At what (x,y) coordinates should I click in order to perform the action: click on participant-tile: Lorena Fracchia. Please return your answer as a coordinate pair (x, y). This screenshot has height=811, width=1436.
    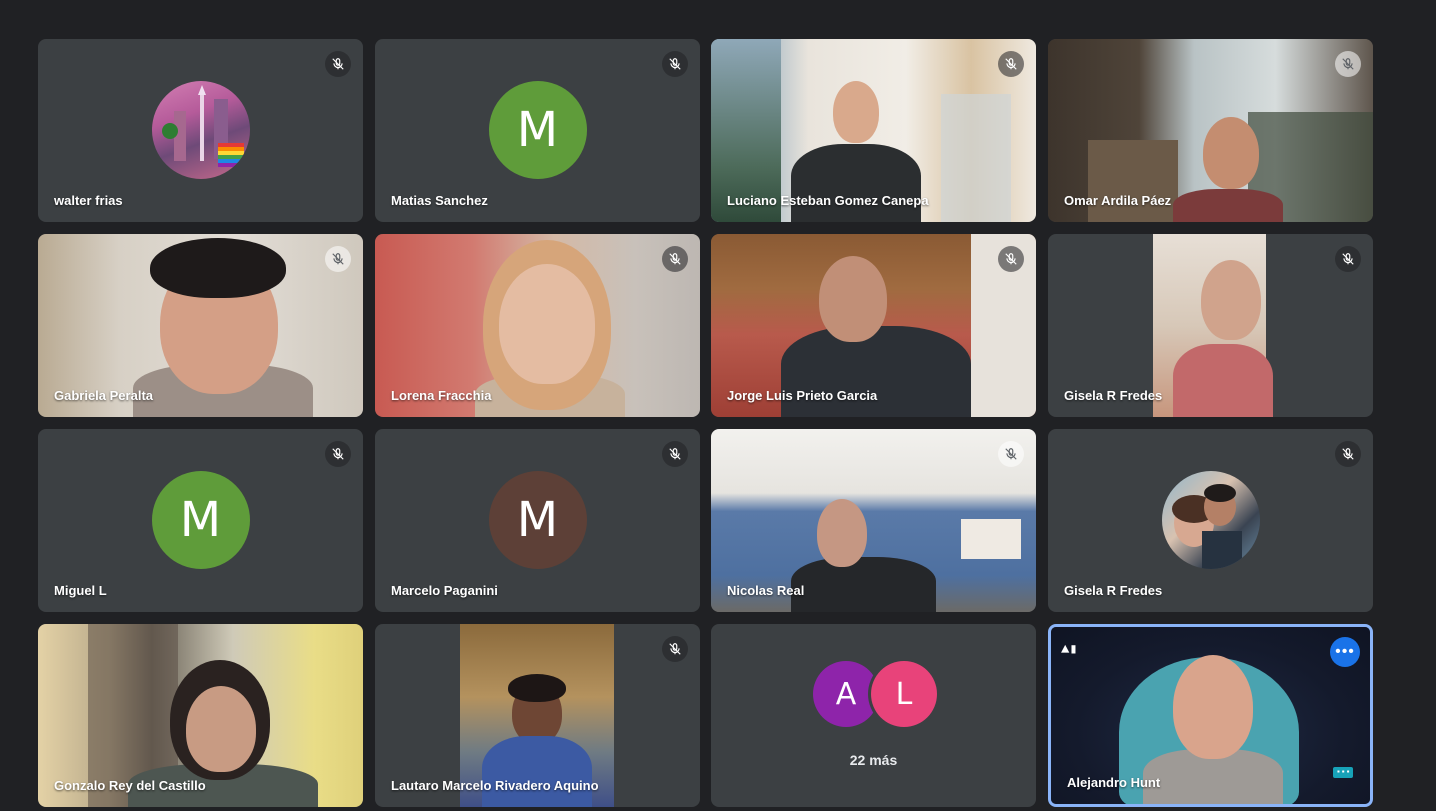
    Looking at the image, I should click on (537, 325).